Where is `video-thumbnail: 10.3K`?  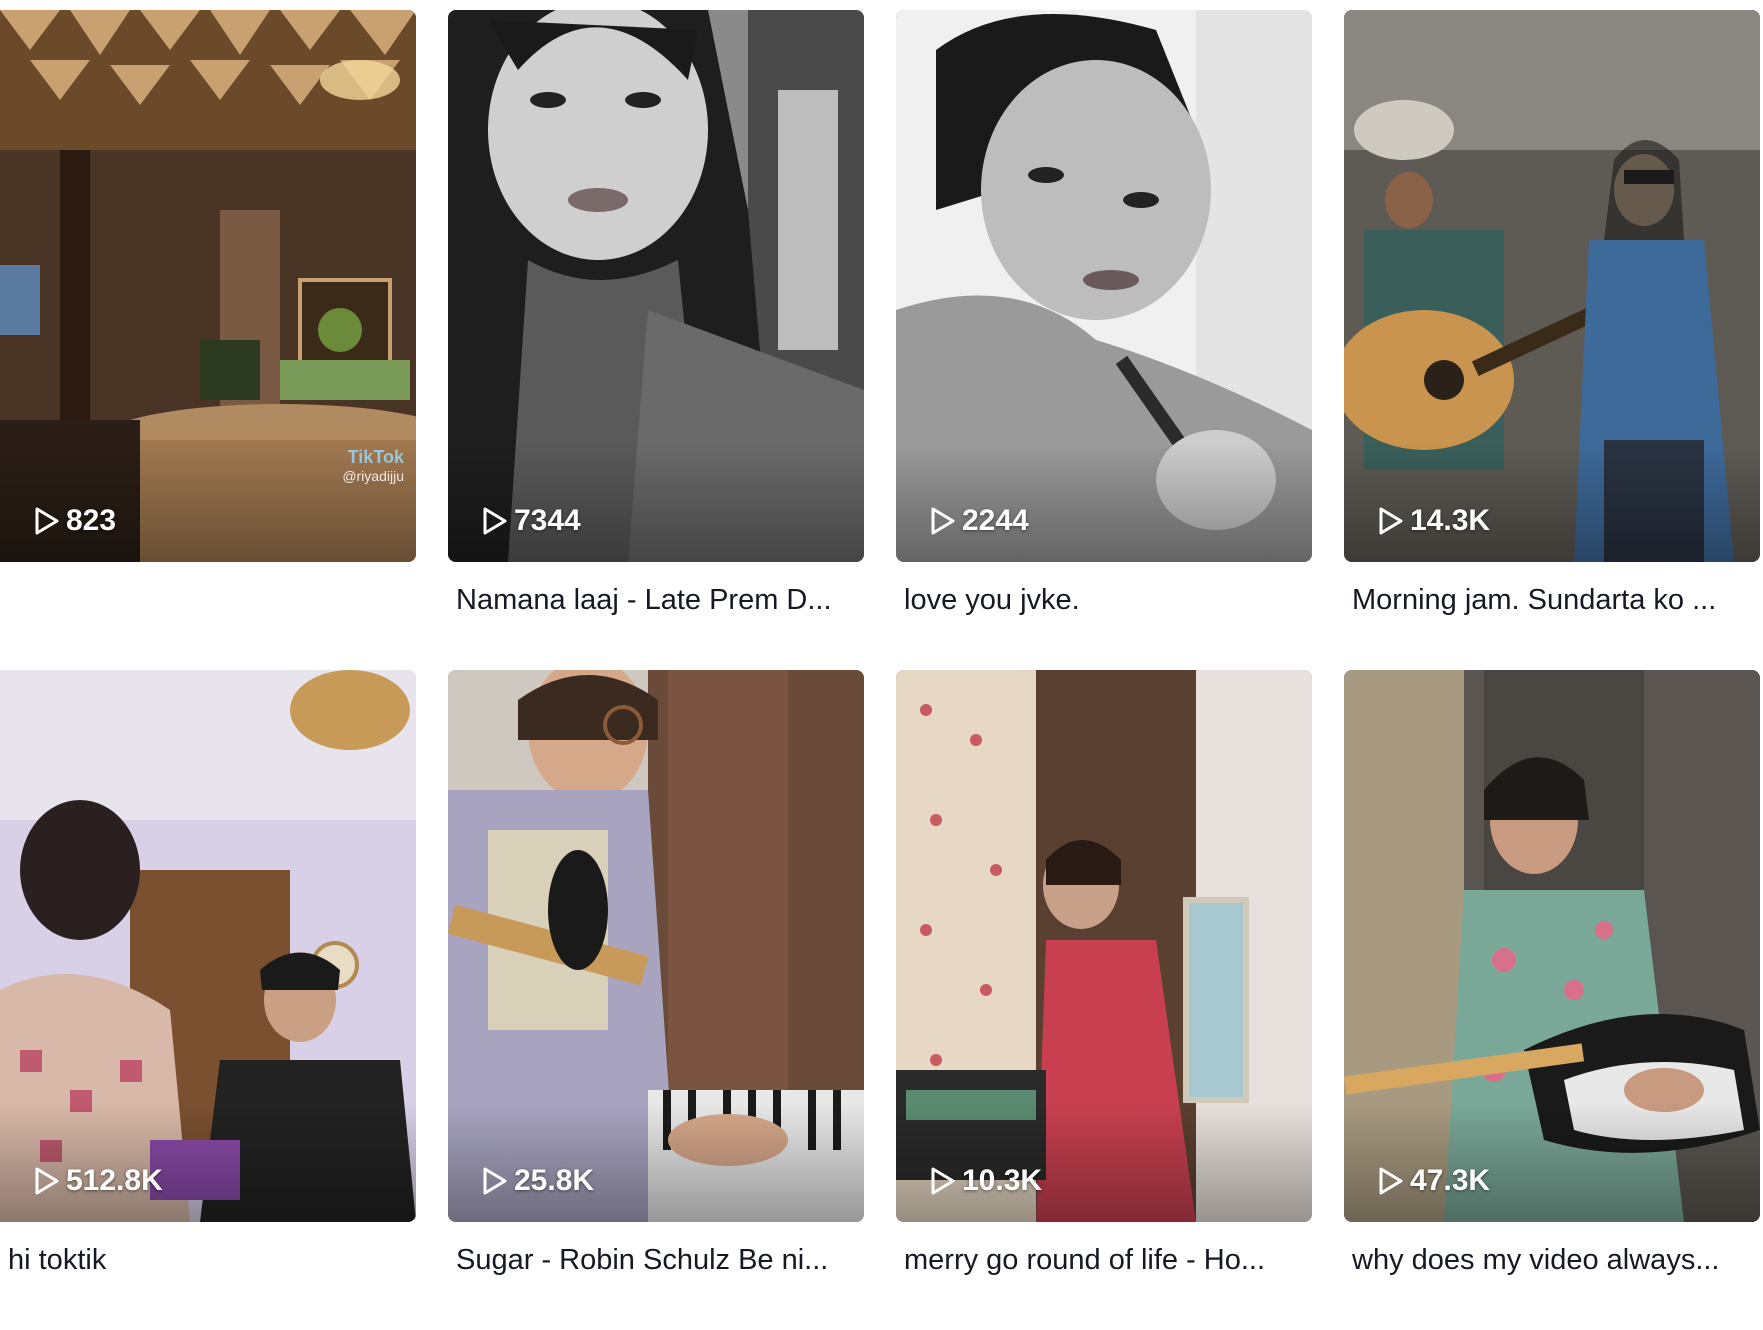 video-thumbnail: 10.3K is located at coordinates (1104, 946).